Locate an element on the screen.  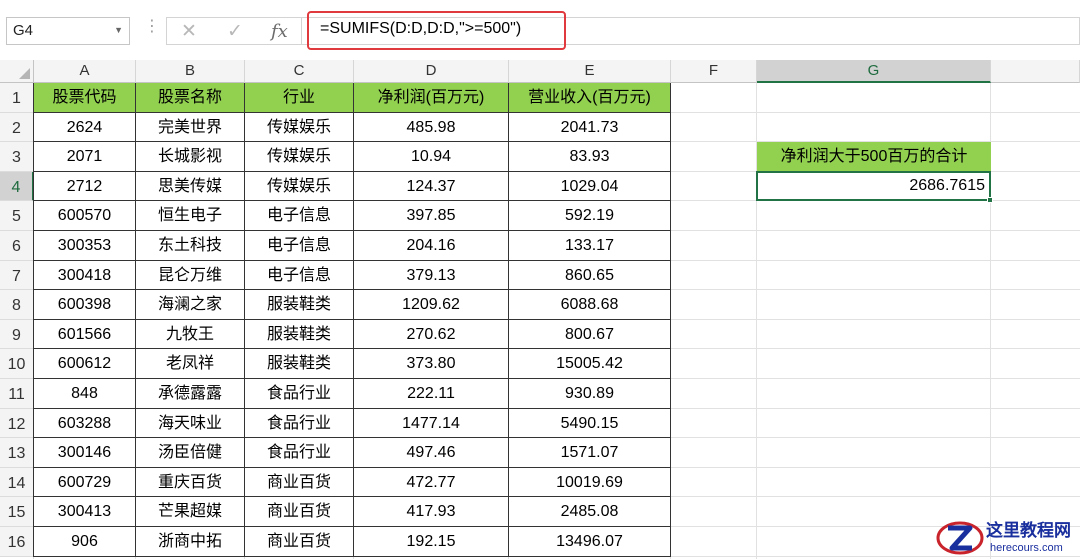
column-header-f: F is located at coordinates (714, 71).